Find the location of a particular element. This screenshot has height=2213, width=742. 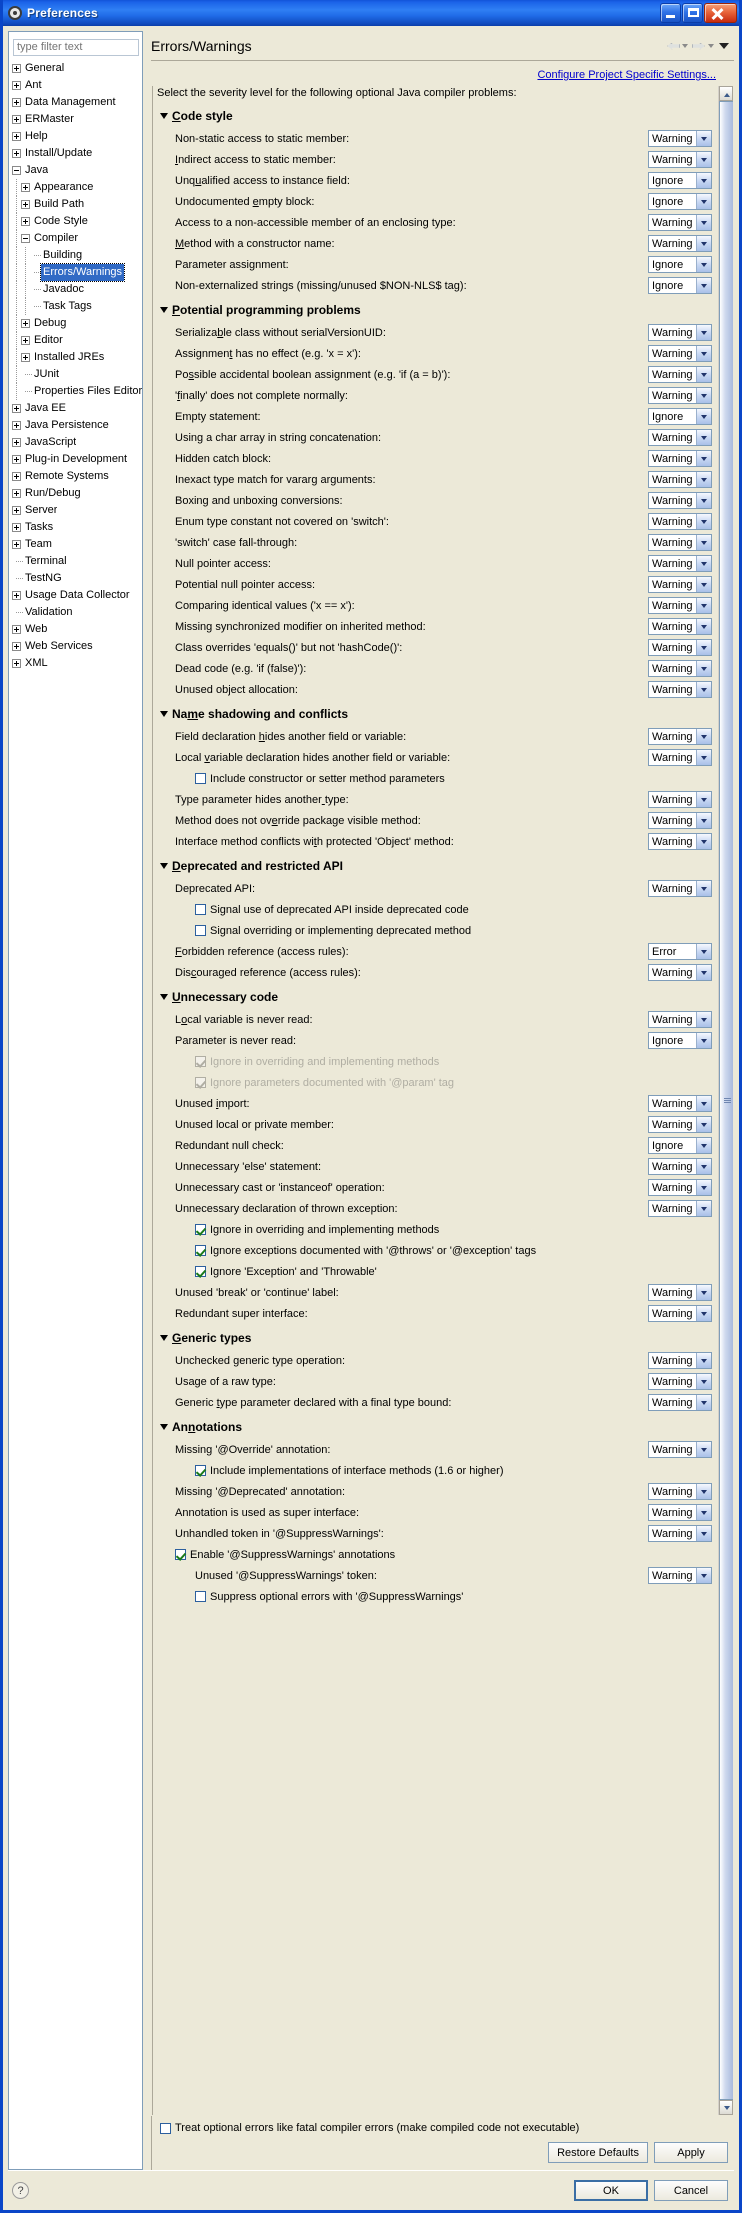

sidebar-item-terminal: Terminal is located at coordinates (77, 561).